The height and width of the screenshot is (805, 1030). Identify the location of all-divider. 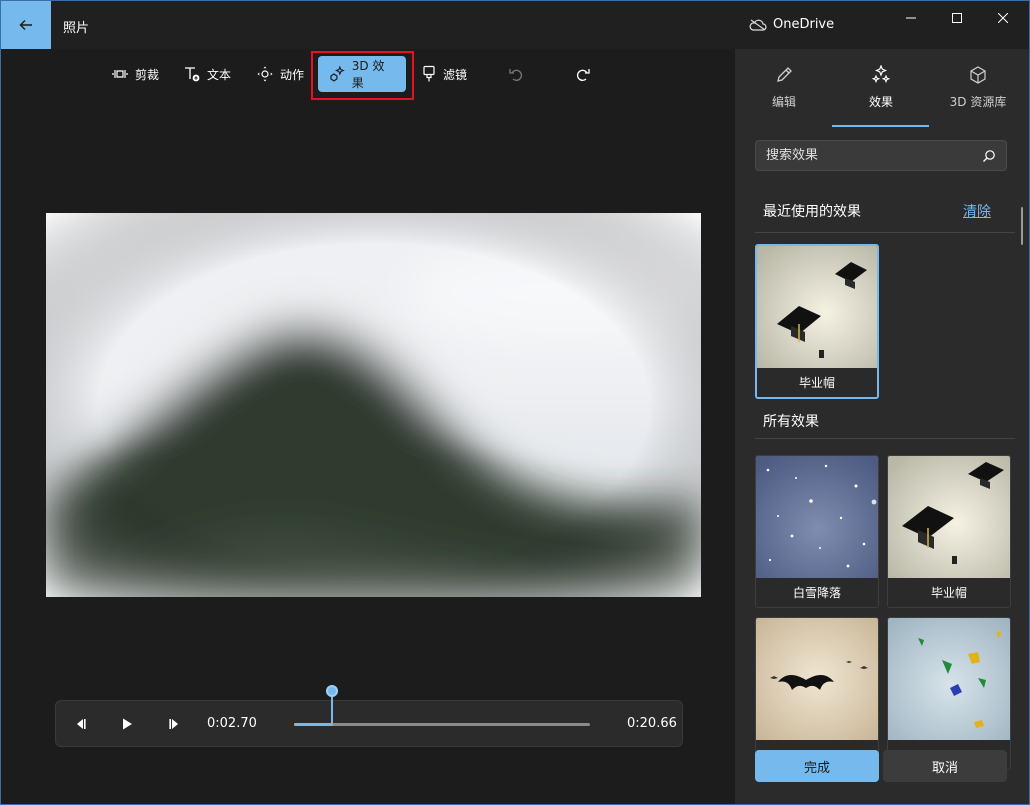
(885, 438).